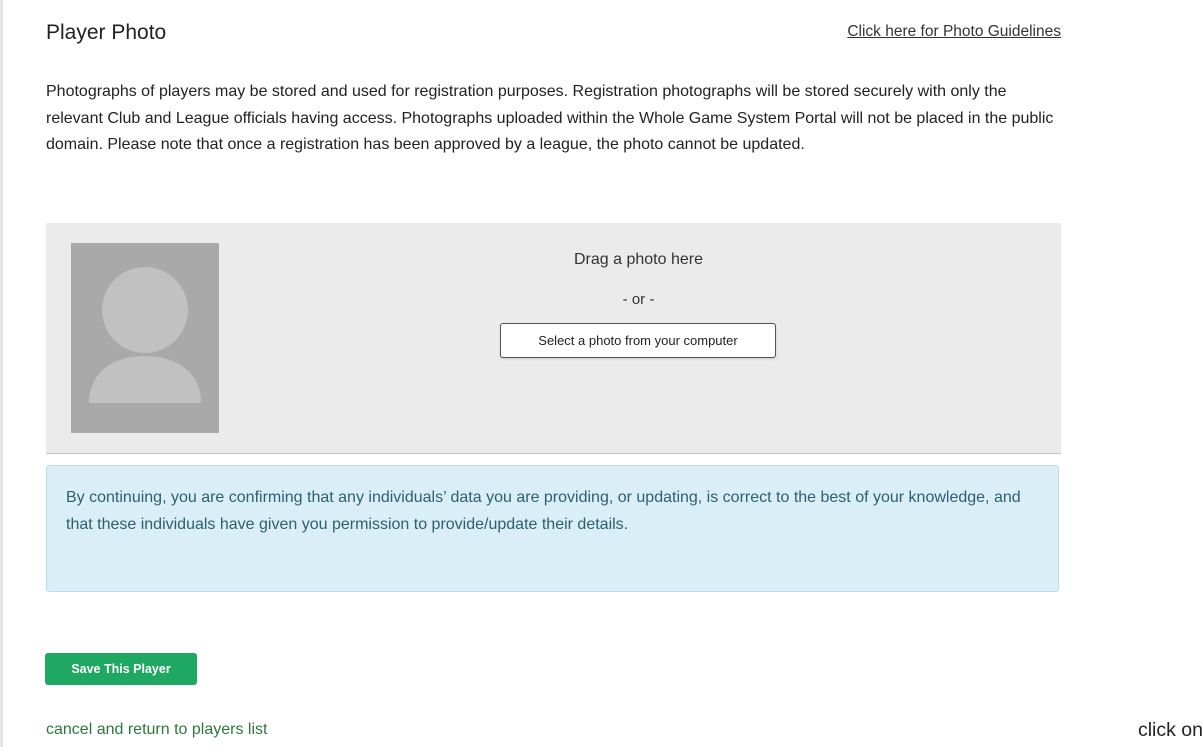  I want to click on photo-guidelines-link: Click here for Photo Guidelines, so click(954, 32).